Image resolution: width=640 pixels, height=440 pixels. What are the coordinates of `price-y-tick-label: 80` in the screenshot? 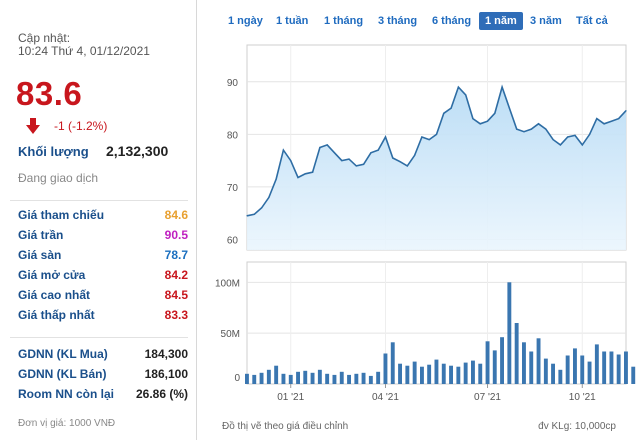 It's located at (233, 135).